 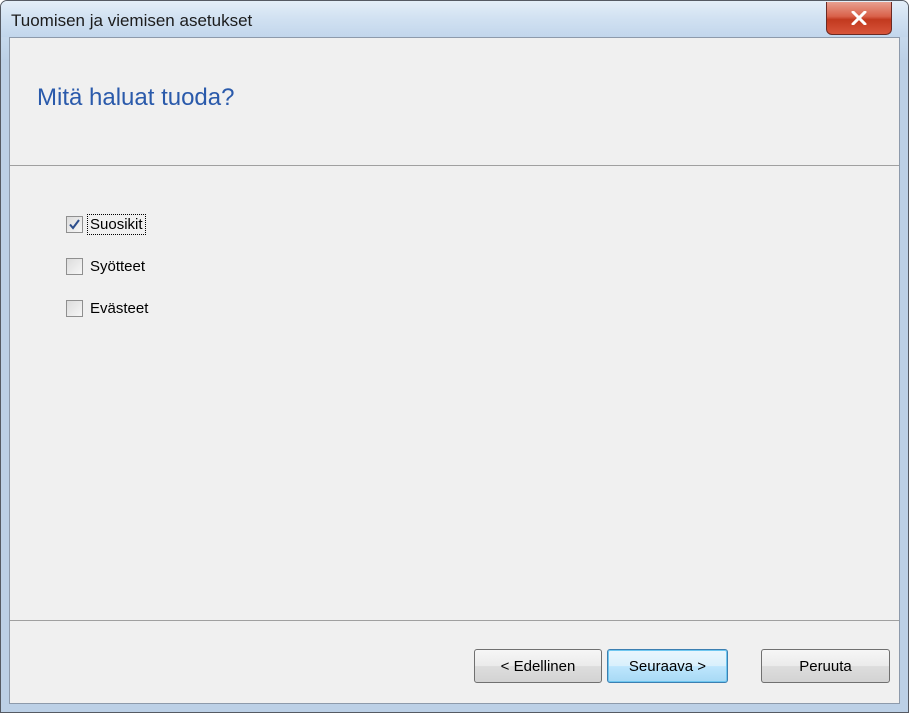 What do you see at coordinates (119, 308) in the screenshot?
I see `cookies-label: Evästeet` at bounding box center [119, 308].